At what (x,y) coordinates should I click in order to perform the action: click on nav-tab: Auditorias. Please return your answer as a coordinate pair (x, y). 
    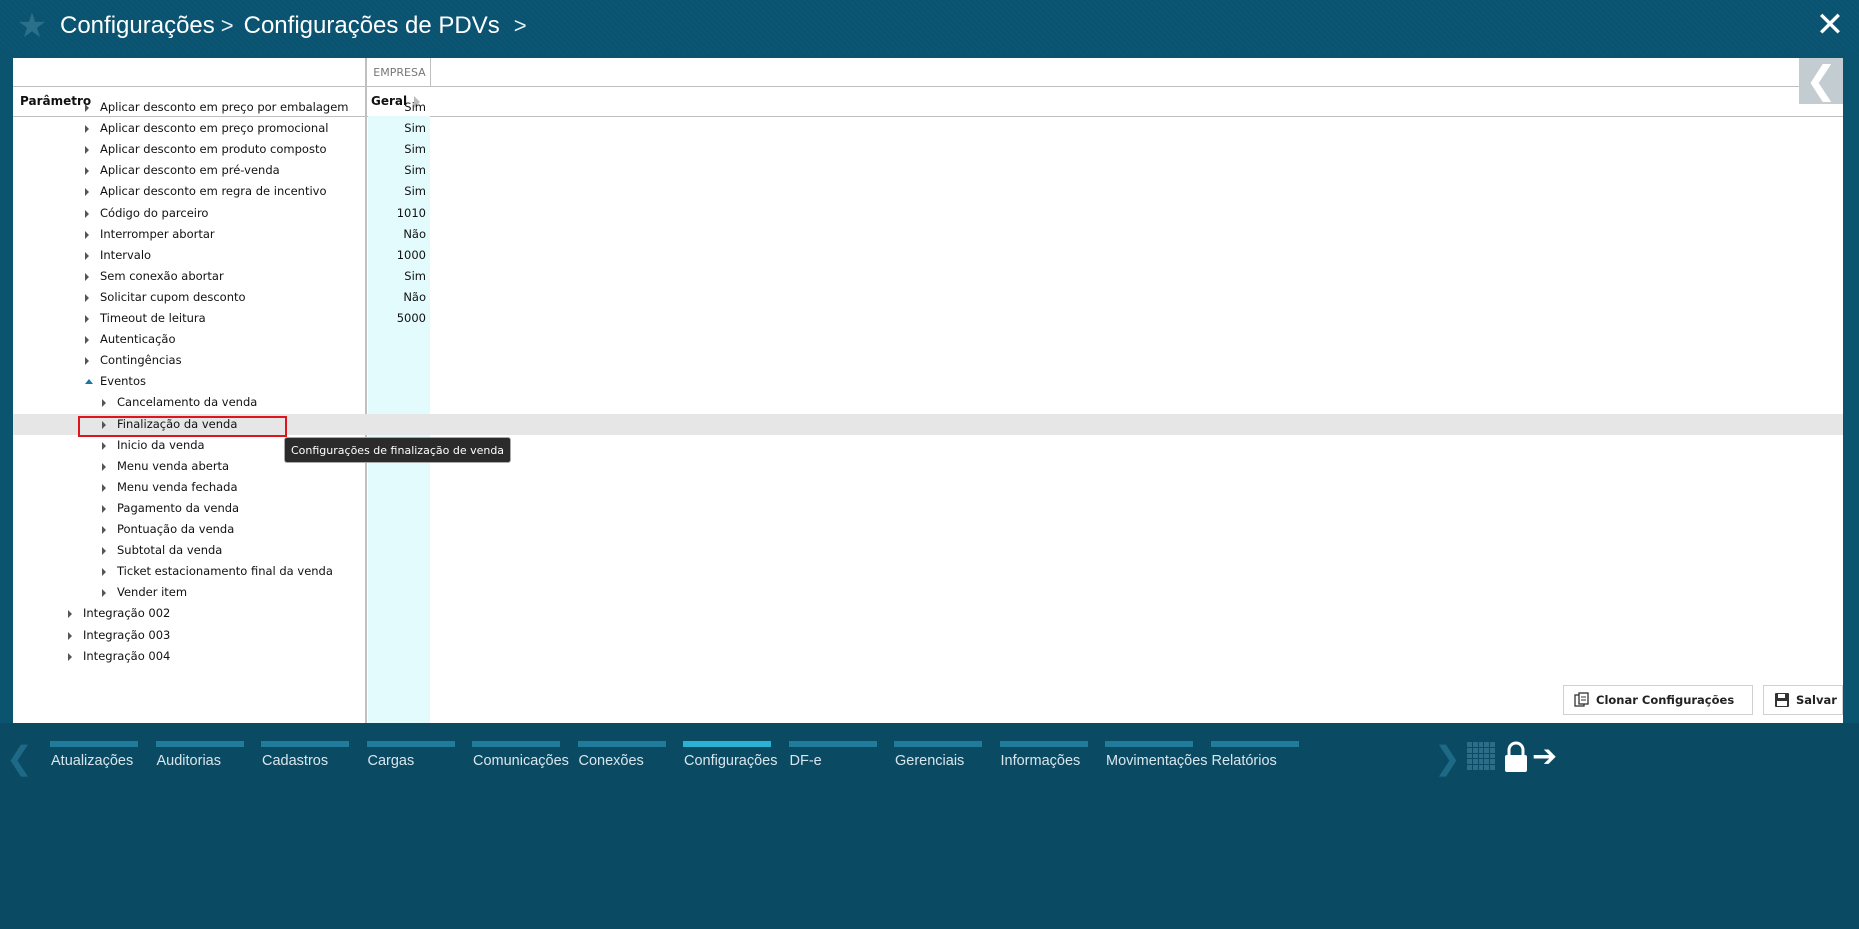
    Looking at the image, I should click on (199, 761).